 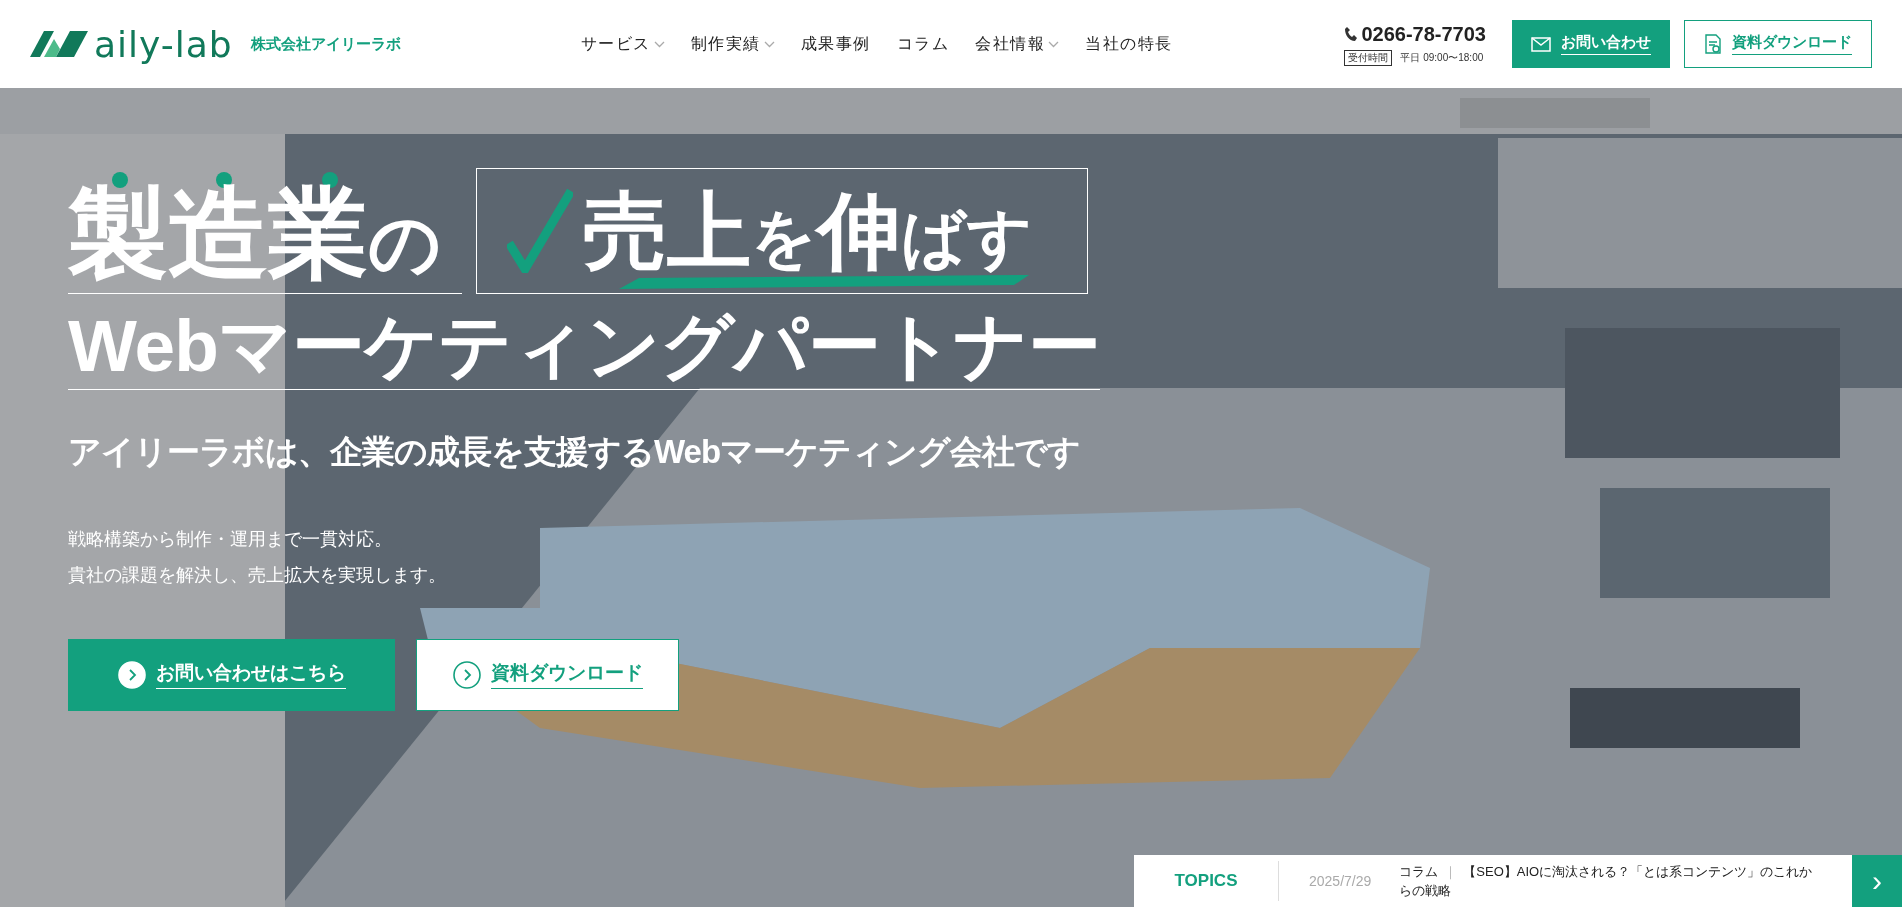 What do you see at coordinates (1129, 44) in the screenshot?
I see `nav-link: 当社の特長` at bounding box center [1129, 44].